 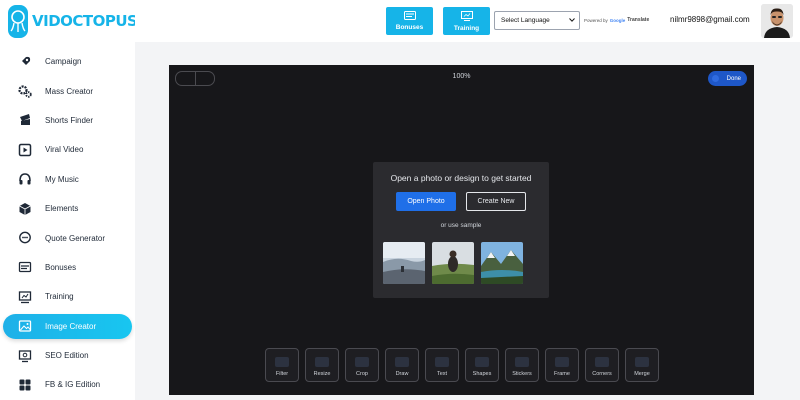 What do you see at coordinates (88, 21) in the screenshot?
I see `logo-wordmark: VIDOCTOPUSAI` at bounding box center [88, 21].